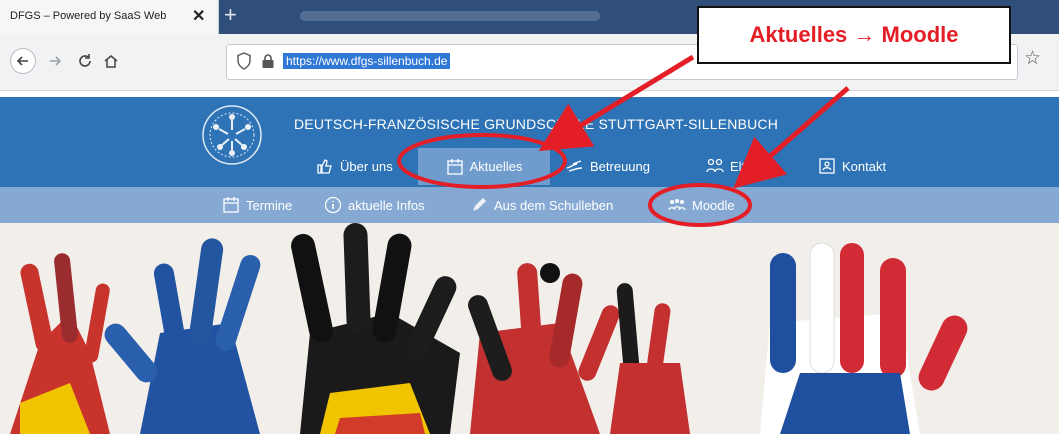 The height and width of the screenshot is (434, 1059). I want to click on nav-item-kontakt: Kontakt, so click(852, 166).